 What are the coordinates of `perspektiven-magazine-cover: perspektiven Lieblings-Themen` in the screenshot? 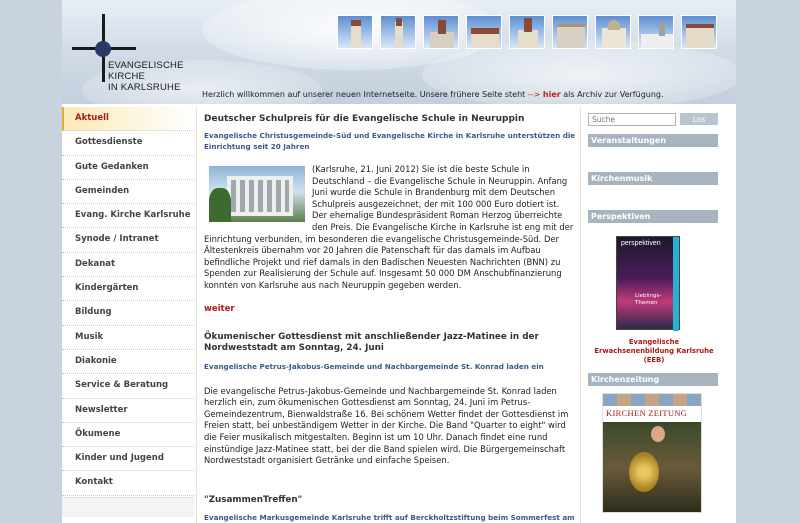 It's located at (648, 283).